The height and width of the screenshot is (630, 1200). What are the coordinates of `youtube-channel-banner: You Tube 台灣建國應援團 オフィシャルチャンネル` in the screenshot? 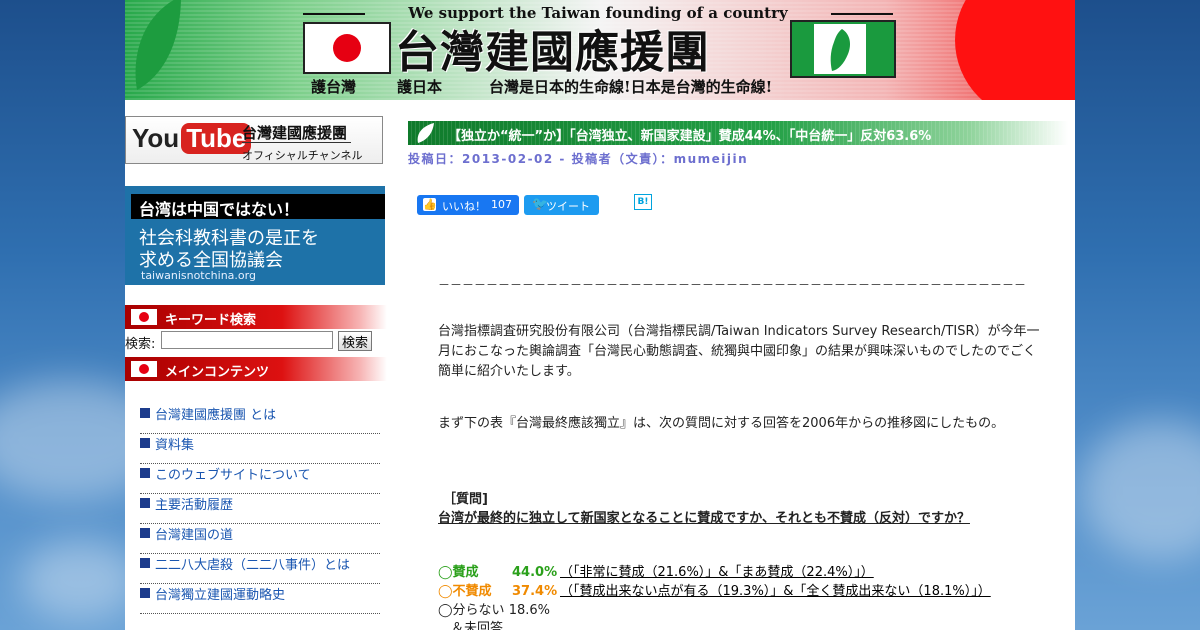 It's located at (254, 140).